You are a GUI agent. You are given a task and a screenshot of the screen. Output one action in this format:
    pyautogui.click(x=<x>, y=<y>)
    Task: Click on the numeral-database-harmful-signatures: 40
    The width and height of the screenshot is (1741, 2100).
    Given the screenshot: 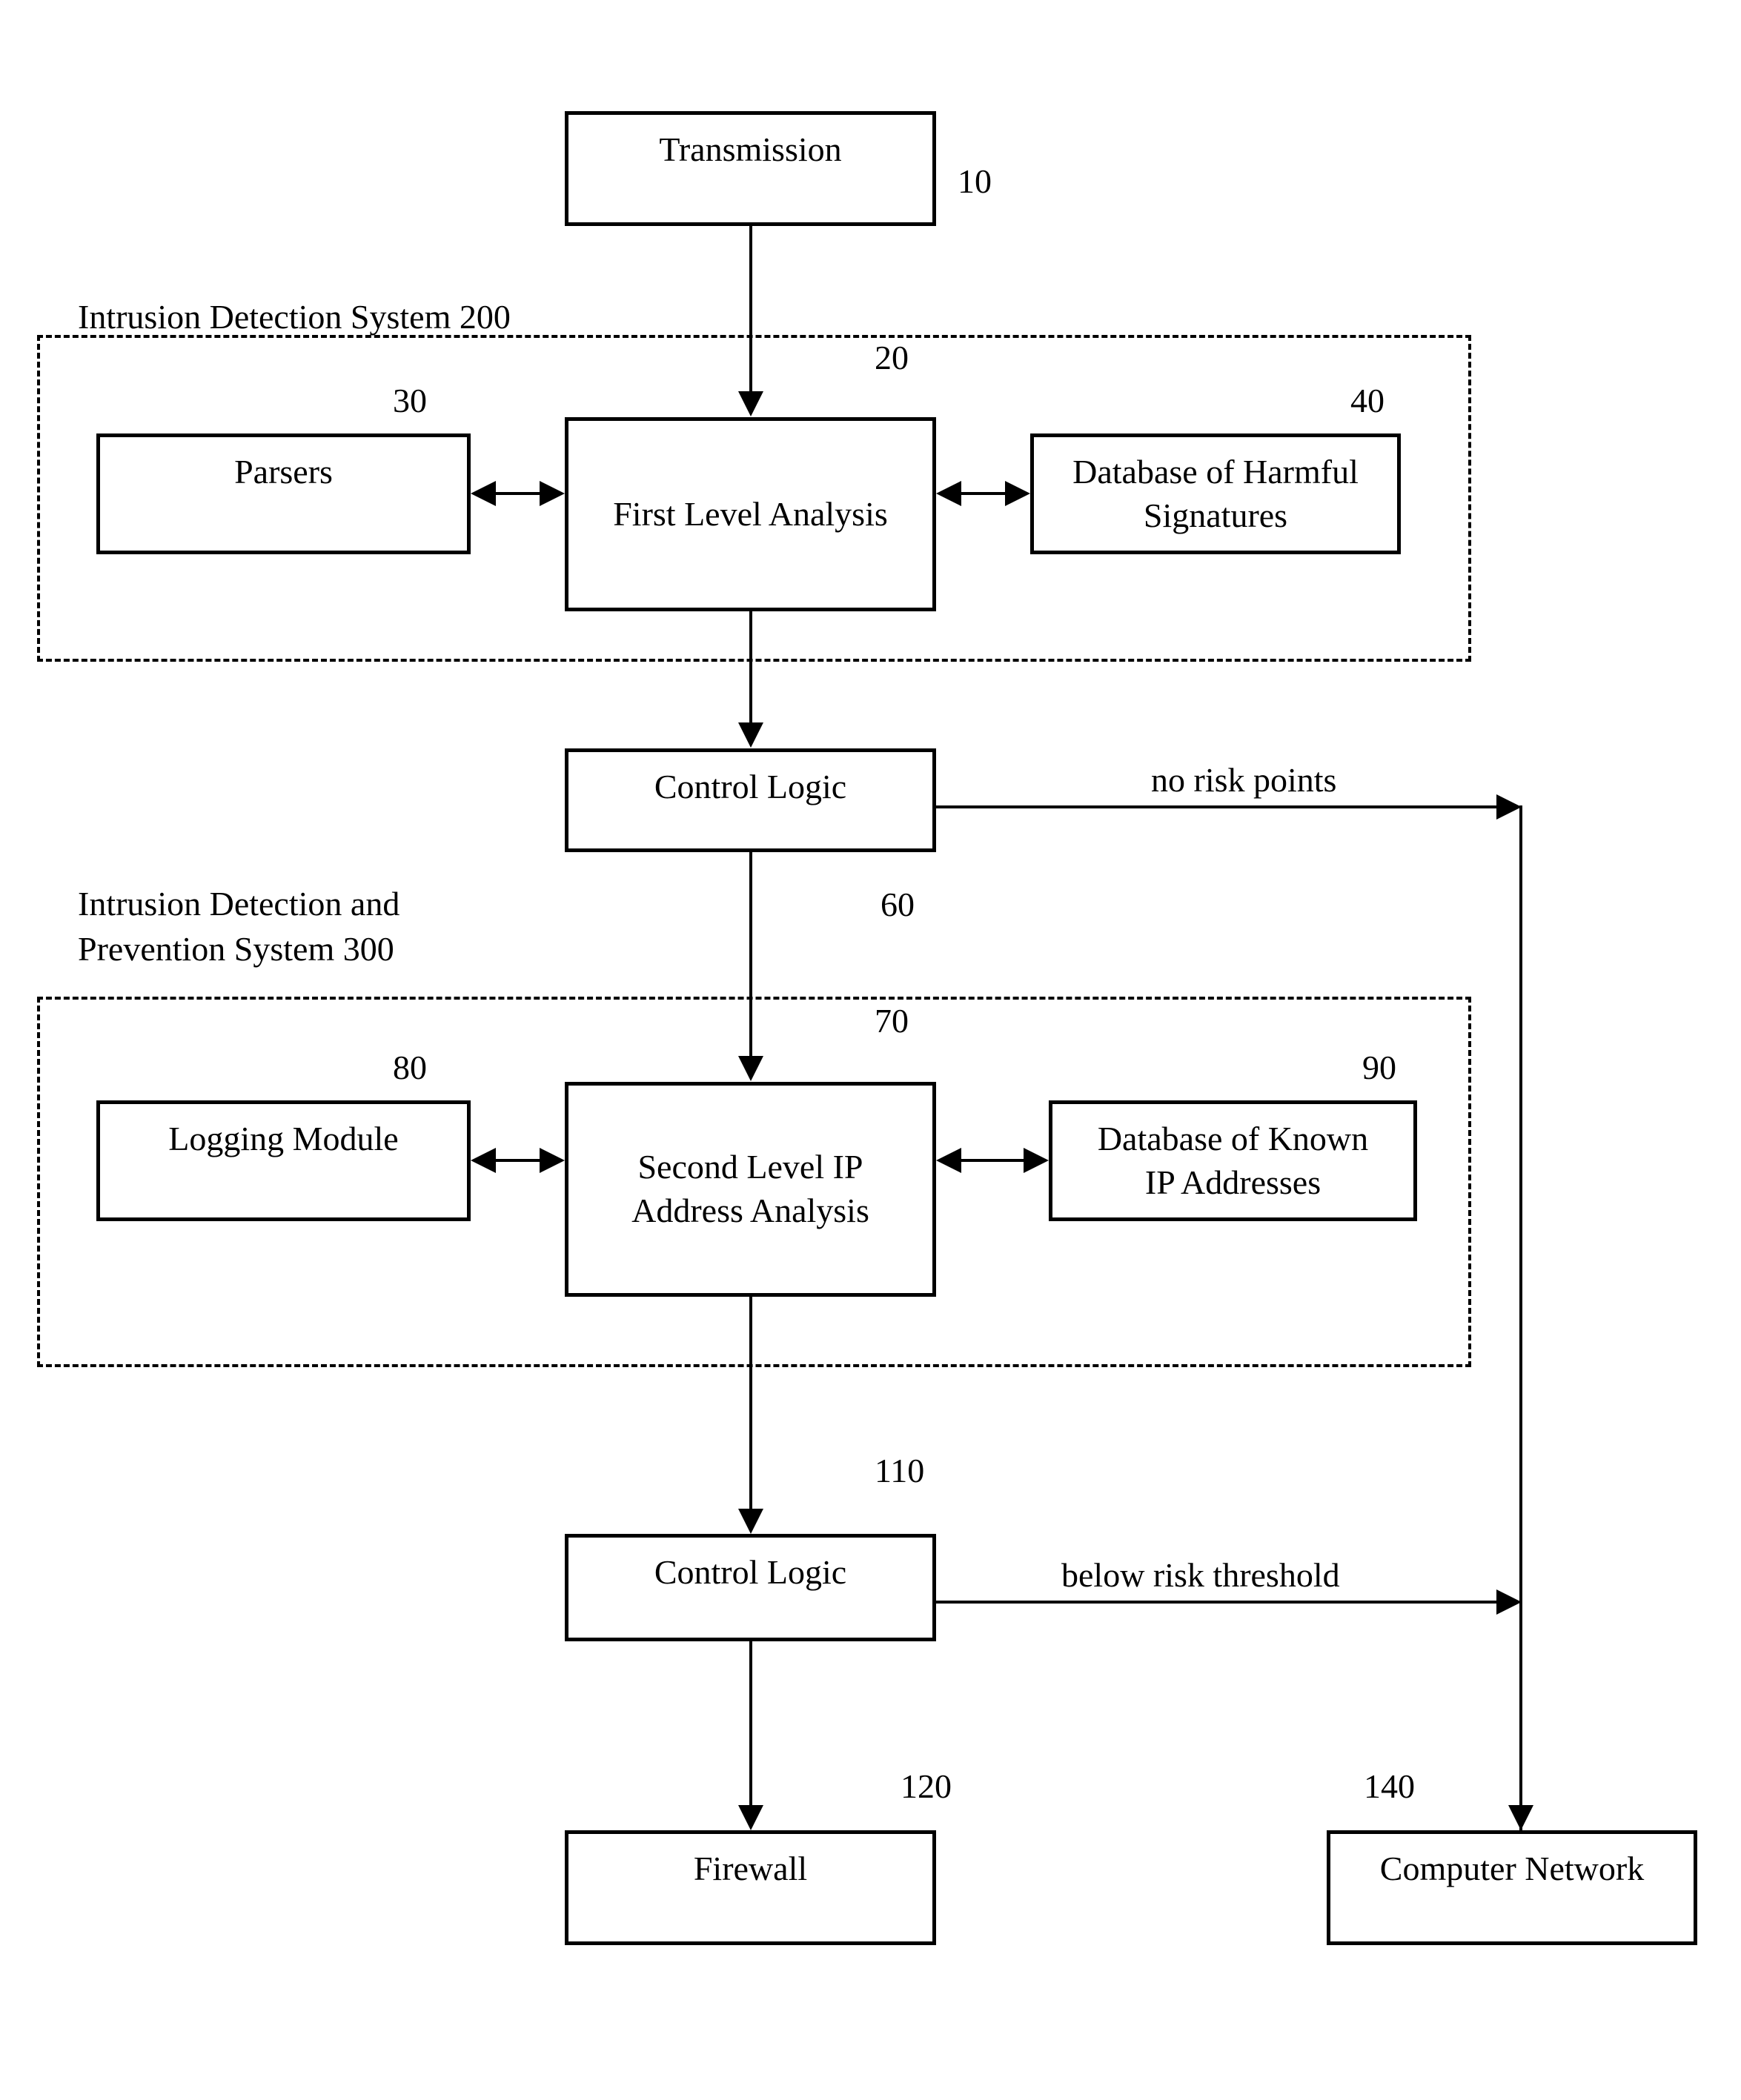 What is the action you would take?
    pyautogui.click(x=1367, y=401)
    